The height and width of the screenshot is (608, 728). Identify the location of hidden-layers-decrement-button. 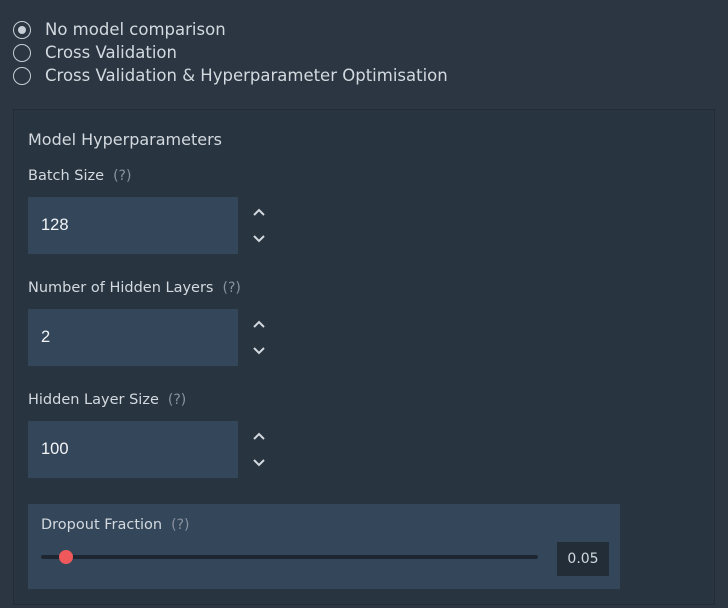
(259, 351).